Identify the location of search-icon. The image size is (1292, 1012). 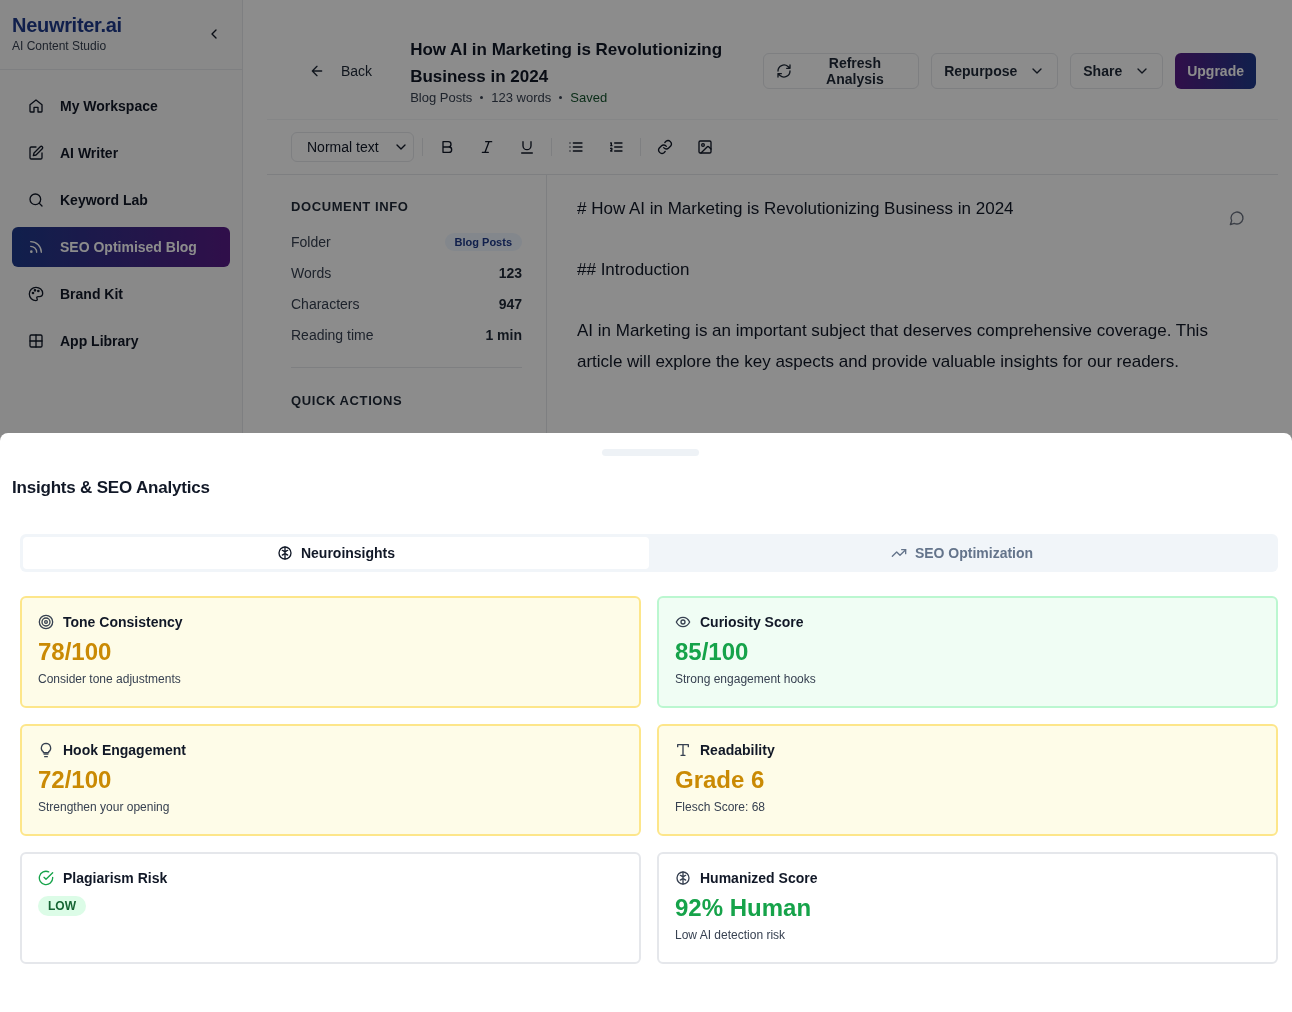
(36, 200).